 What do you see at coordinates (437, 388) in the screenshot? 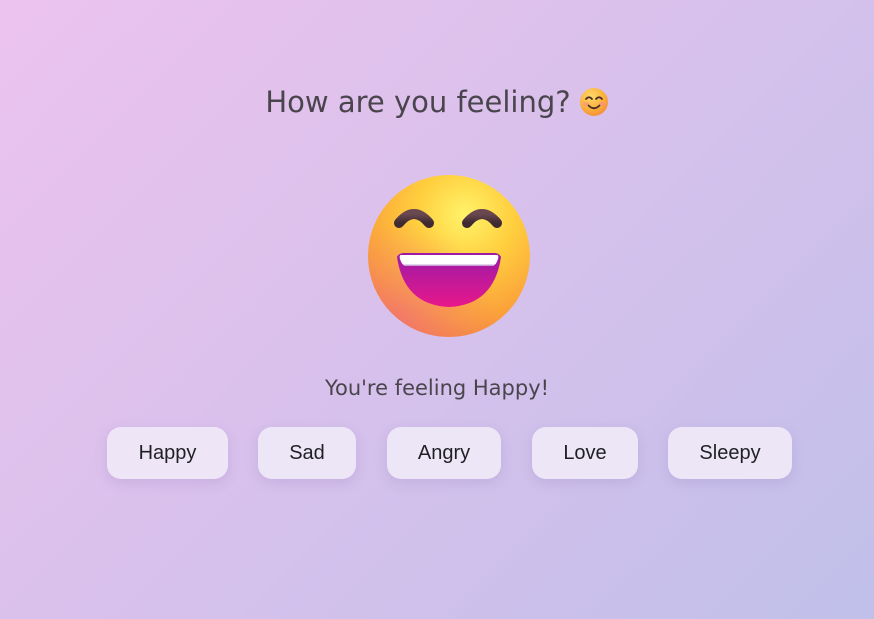
I see `mood-status-text: You're feeling Happy!` at bounding box center [437, 388].